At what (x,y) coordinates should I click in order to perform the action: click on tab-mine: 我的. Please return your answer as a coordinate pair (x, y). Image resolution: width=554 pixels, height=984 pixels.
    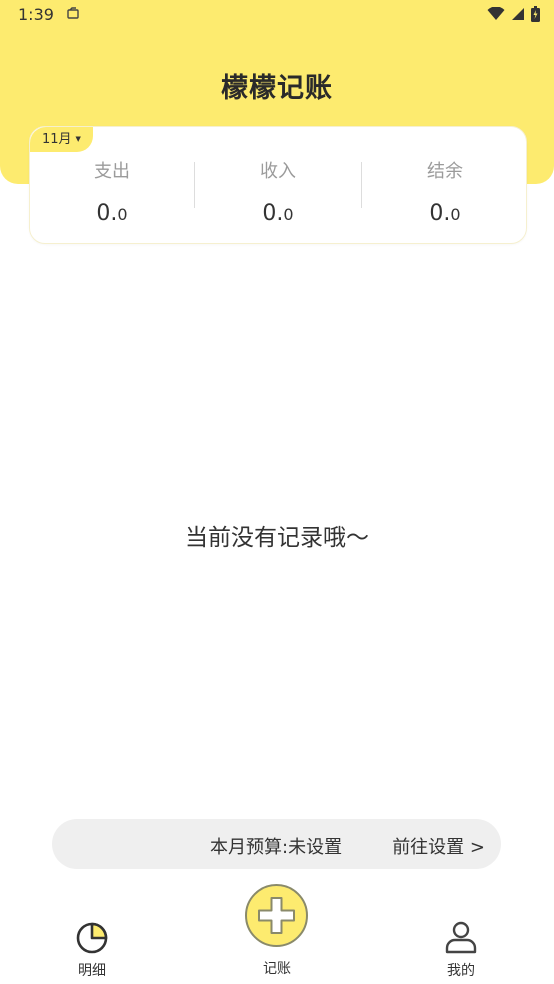
    Looking at the image, I should click on (461, 950).